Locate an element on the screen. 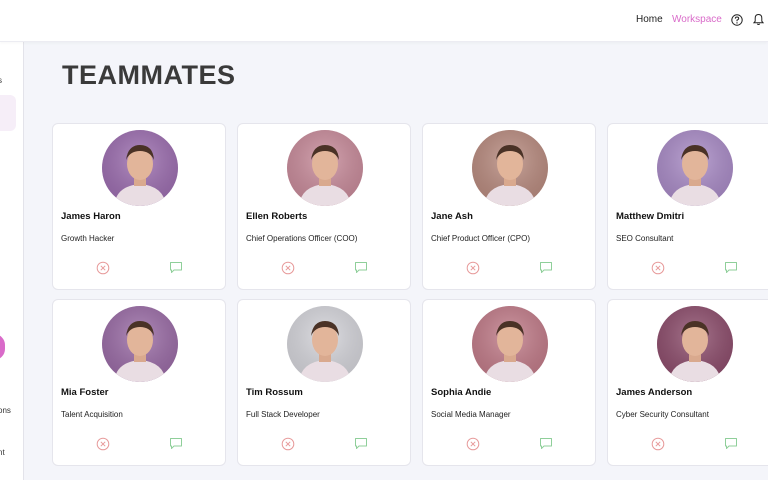  nav-home-link: Home is located at coordinates (649, 19).